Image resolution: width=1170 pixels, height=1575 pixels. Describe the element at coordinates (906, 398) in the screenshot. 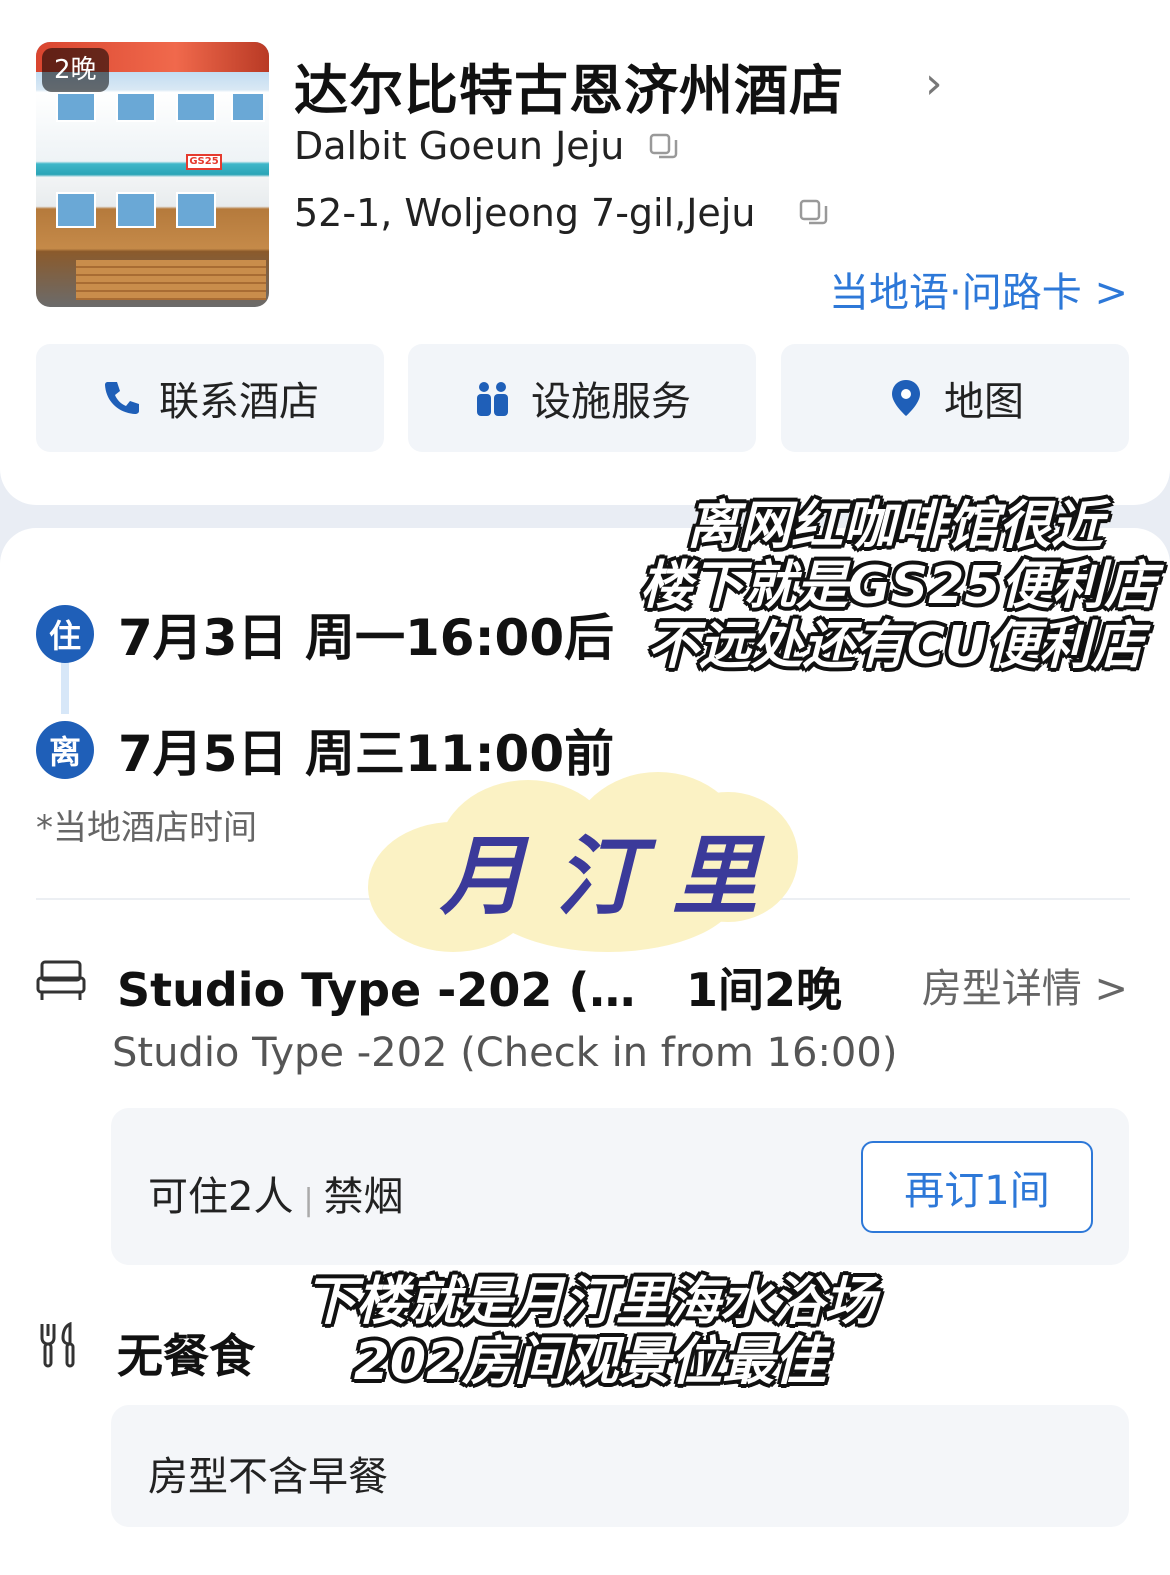

I see `location-pin-icon` at that location.